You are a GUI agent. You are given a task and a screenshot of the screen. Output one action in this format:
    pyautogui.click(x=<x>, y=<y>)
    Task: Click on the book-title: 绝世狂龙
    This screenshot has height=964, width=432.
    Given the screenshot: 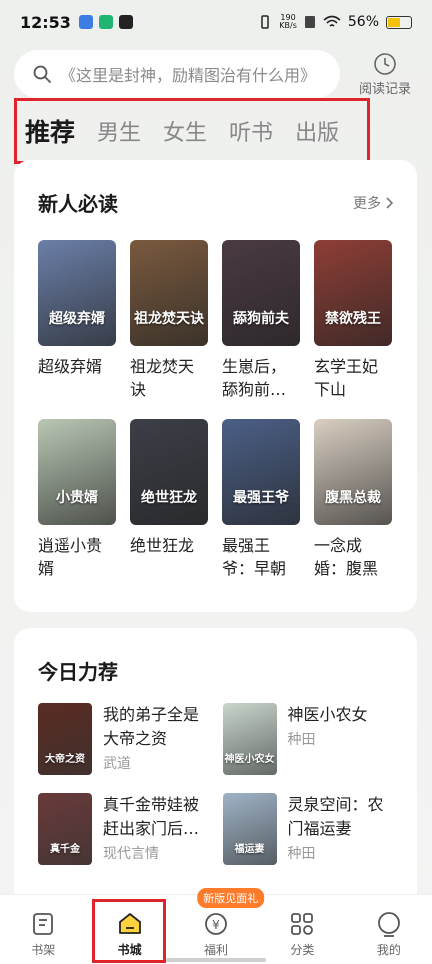 What is the action you would take?
    pyautogui.click(x=162, y=545)
    